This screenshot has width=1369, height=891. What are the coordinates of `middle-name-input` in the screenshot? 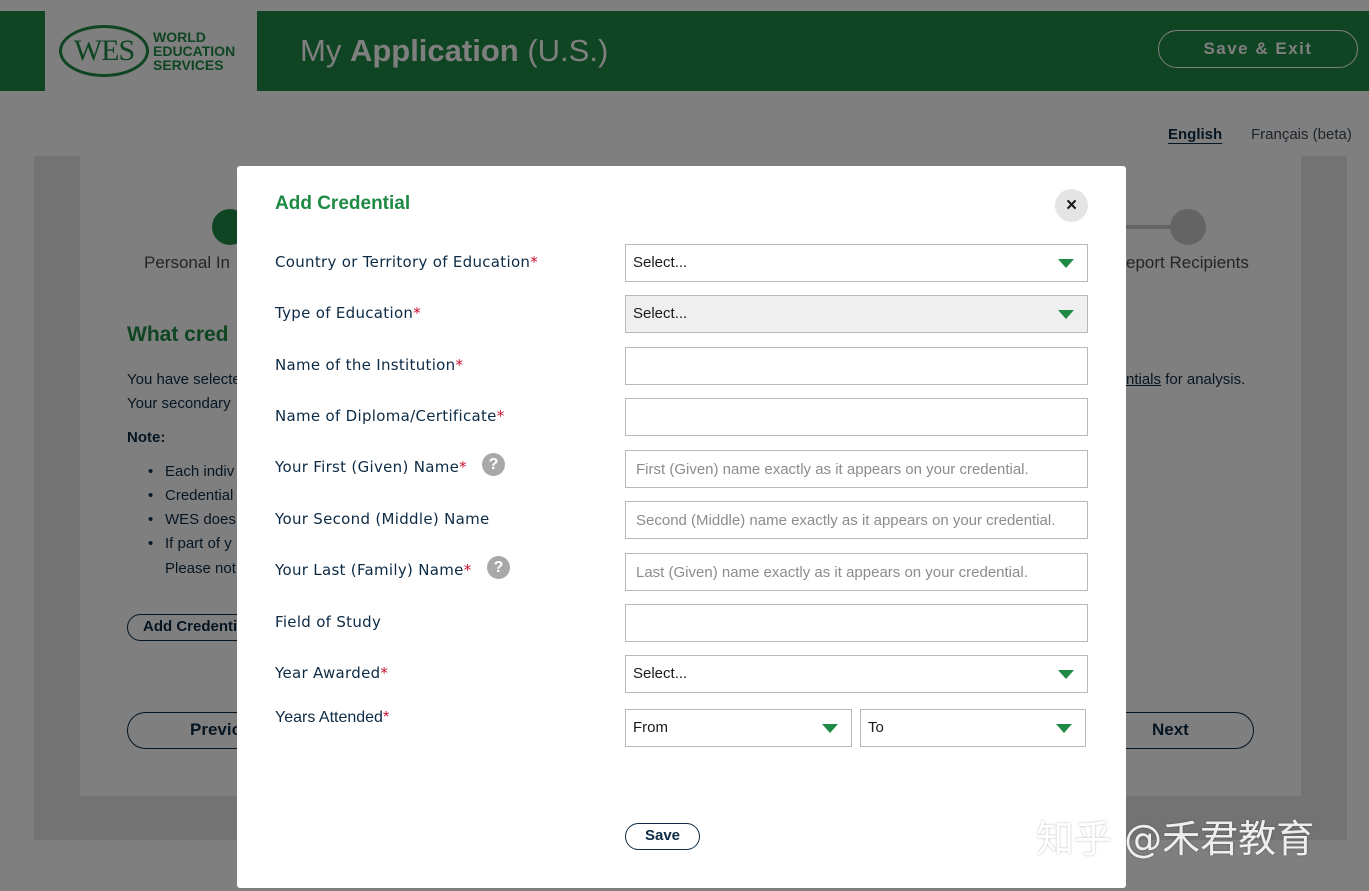 It's located at (856, 520).